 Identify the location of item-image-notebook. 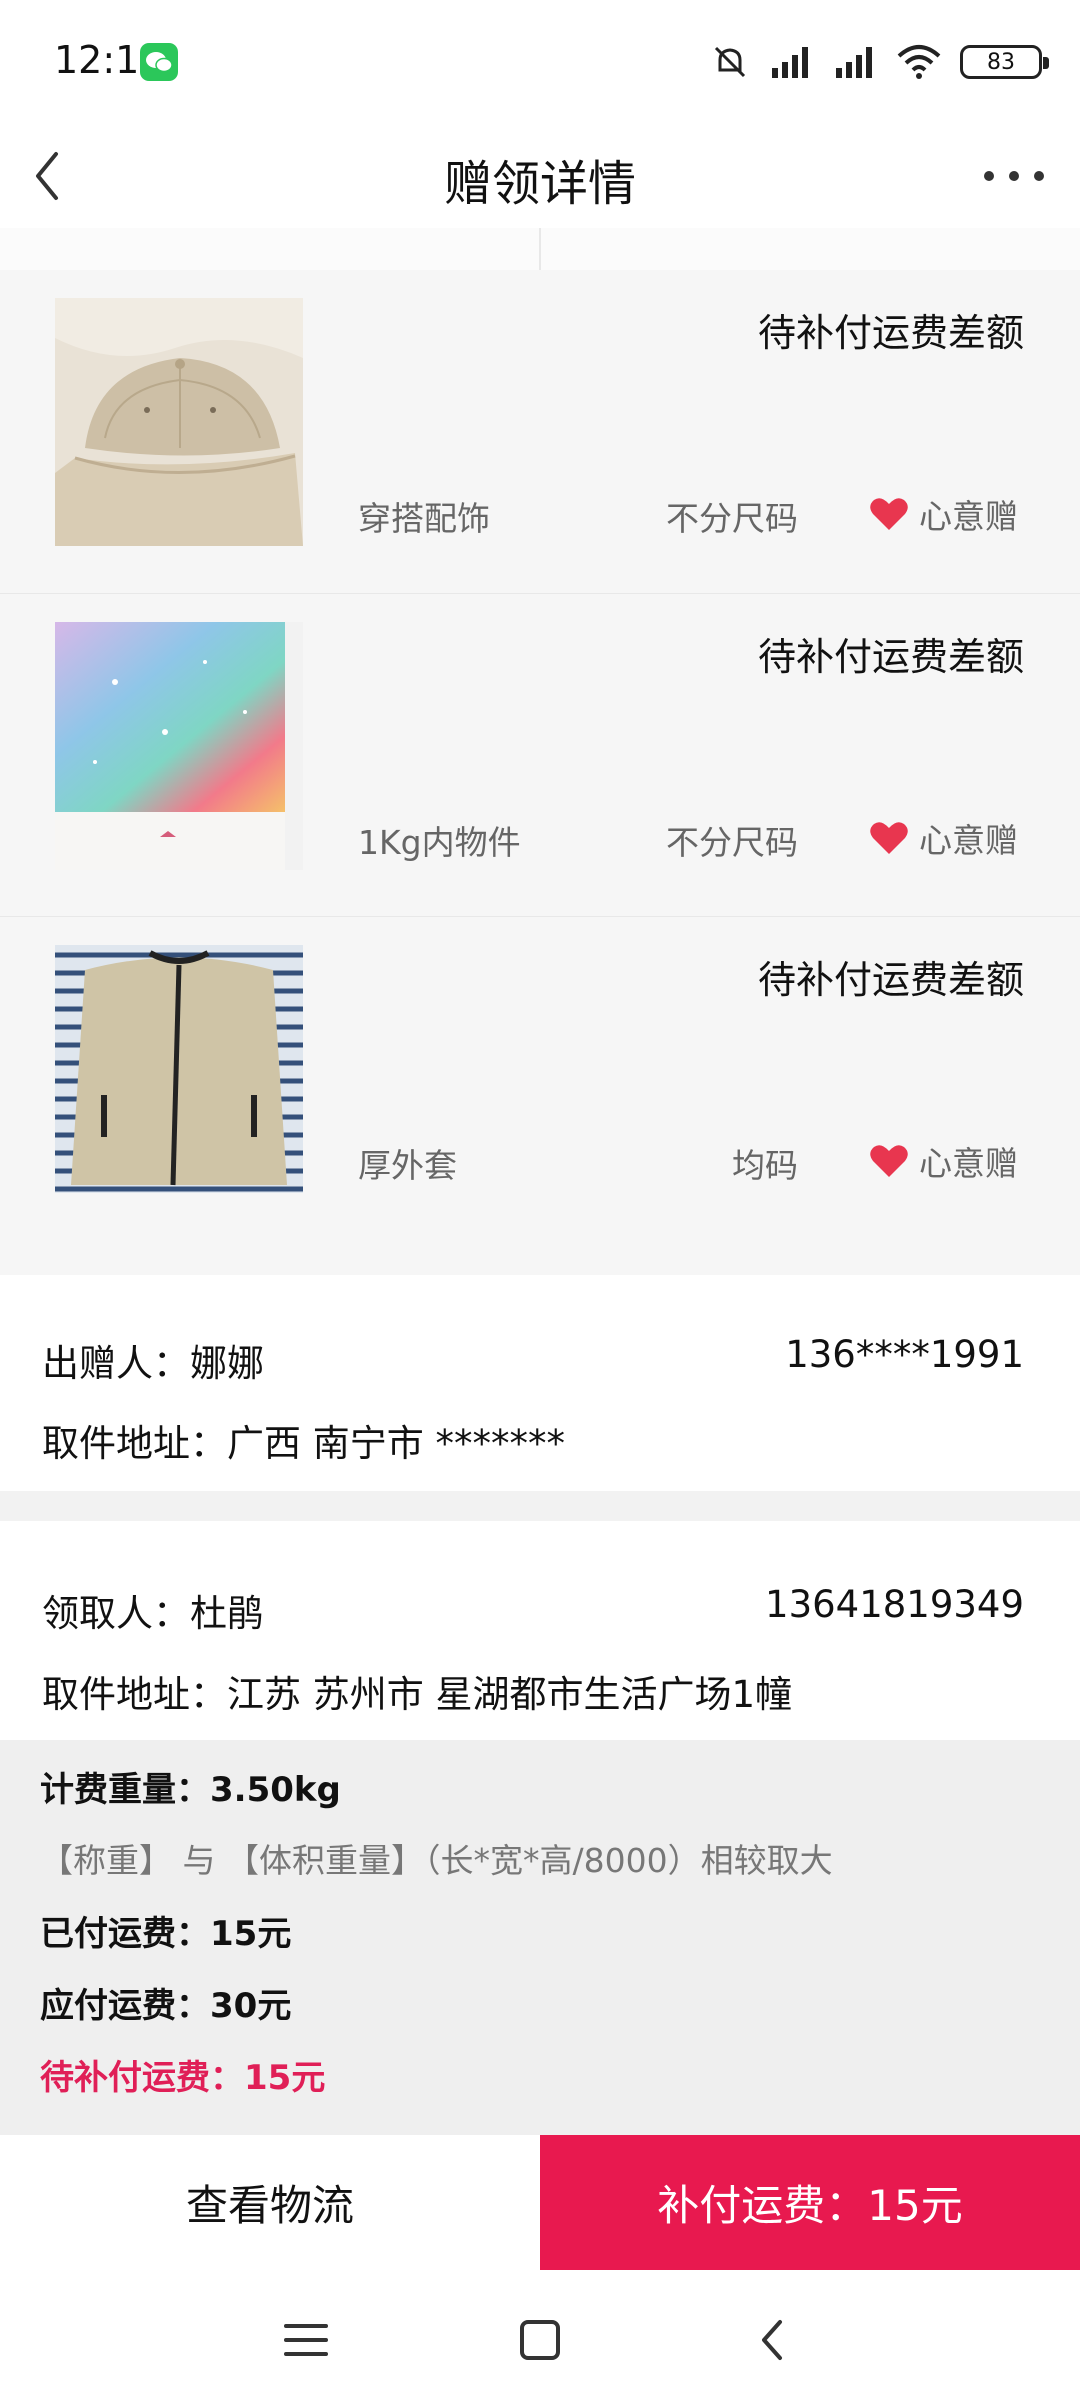
(179, 746).